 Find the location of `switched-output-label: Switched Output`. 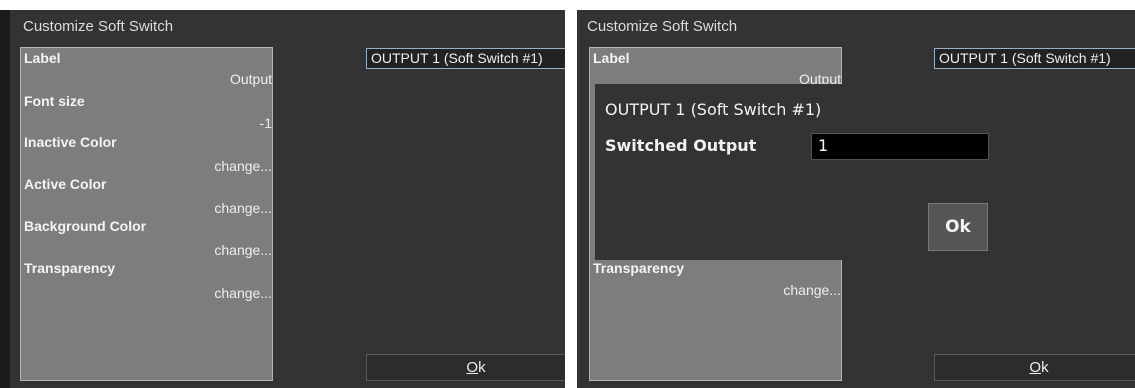

switched-output-label: Switched Output is located at coordinates (681, 145).